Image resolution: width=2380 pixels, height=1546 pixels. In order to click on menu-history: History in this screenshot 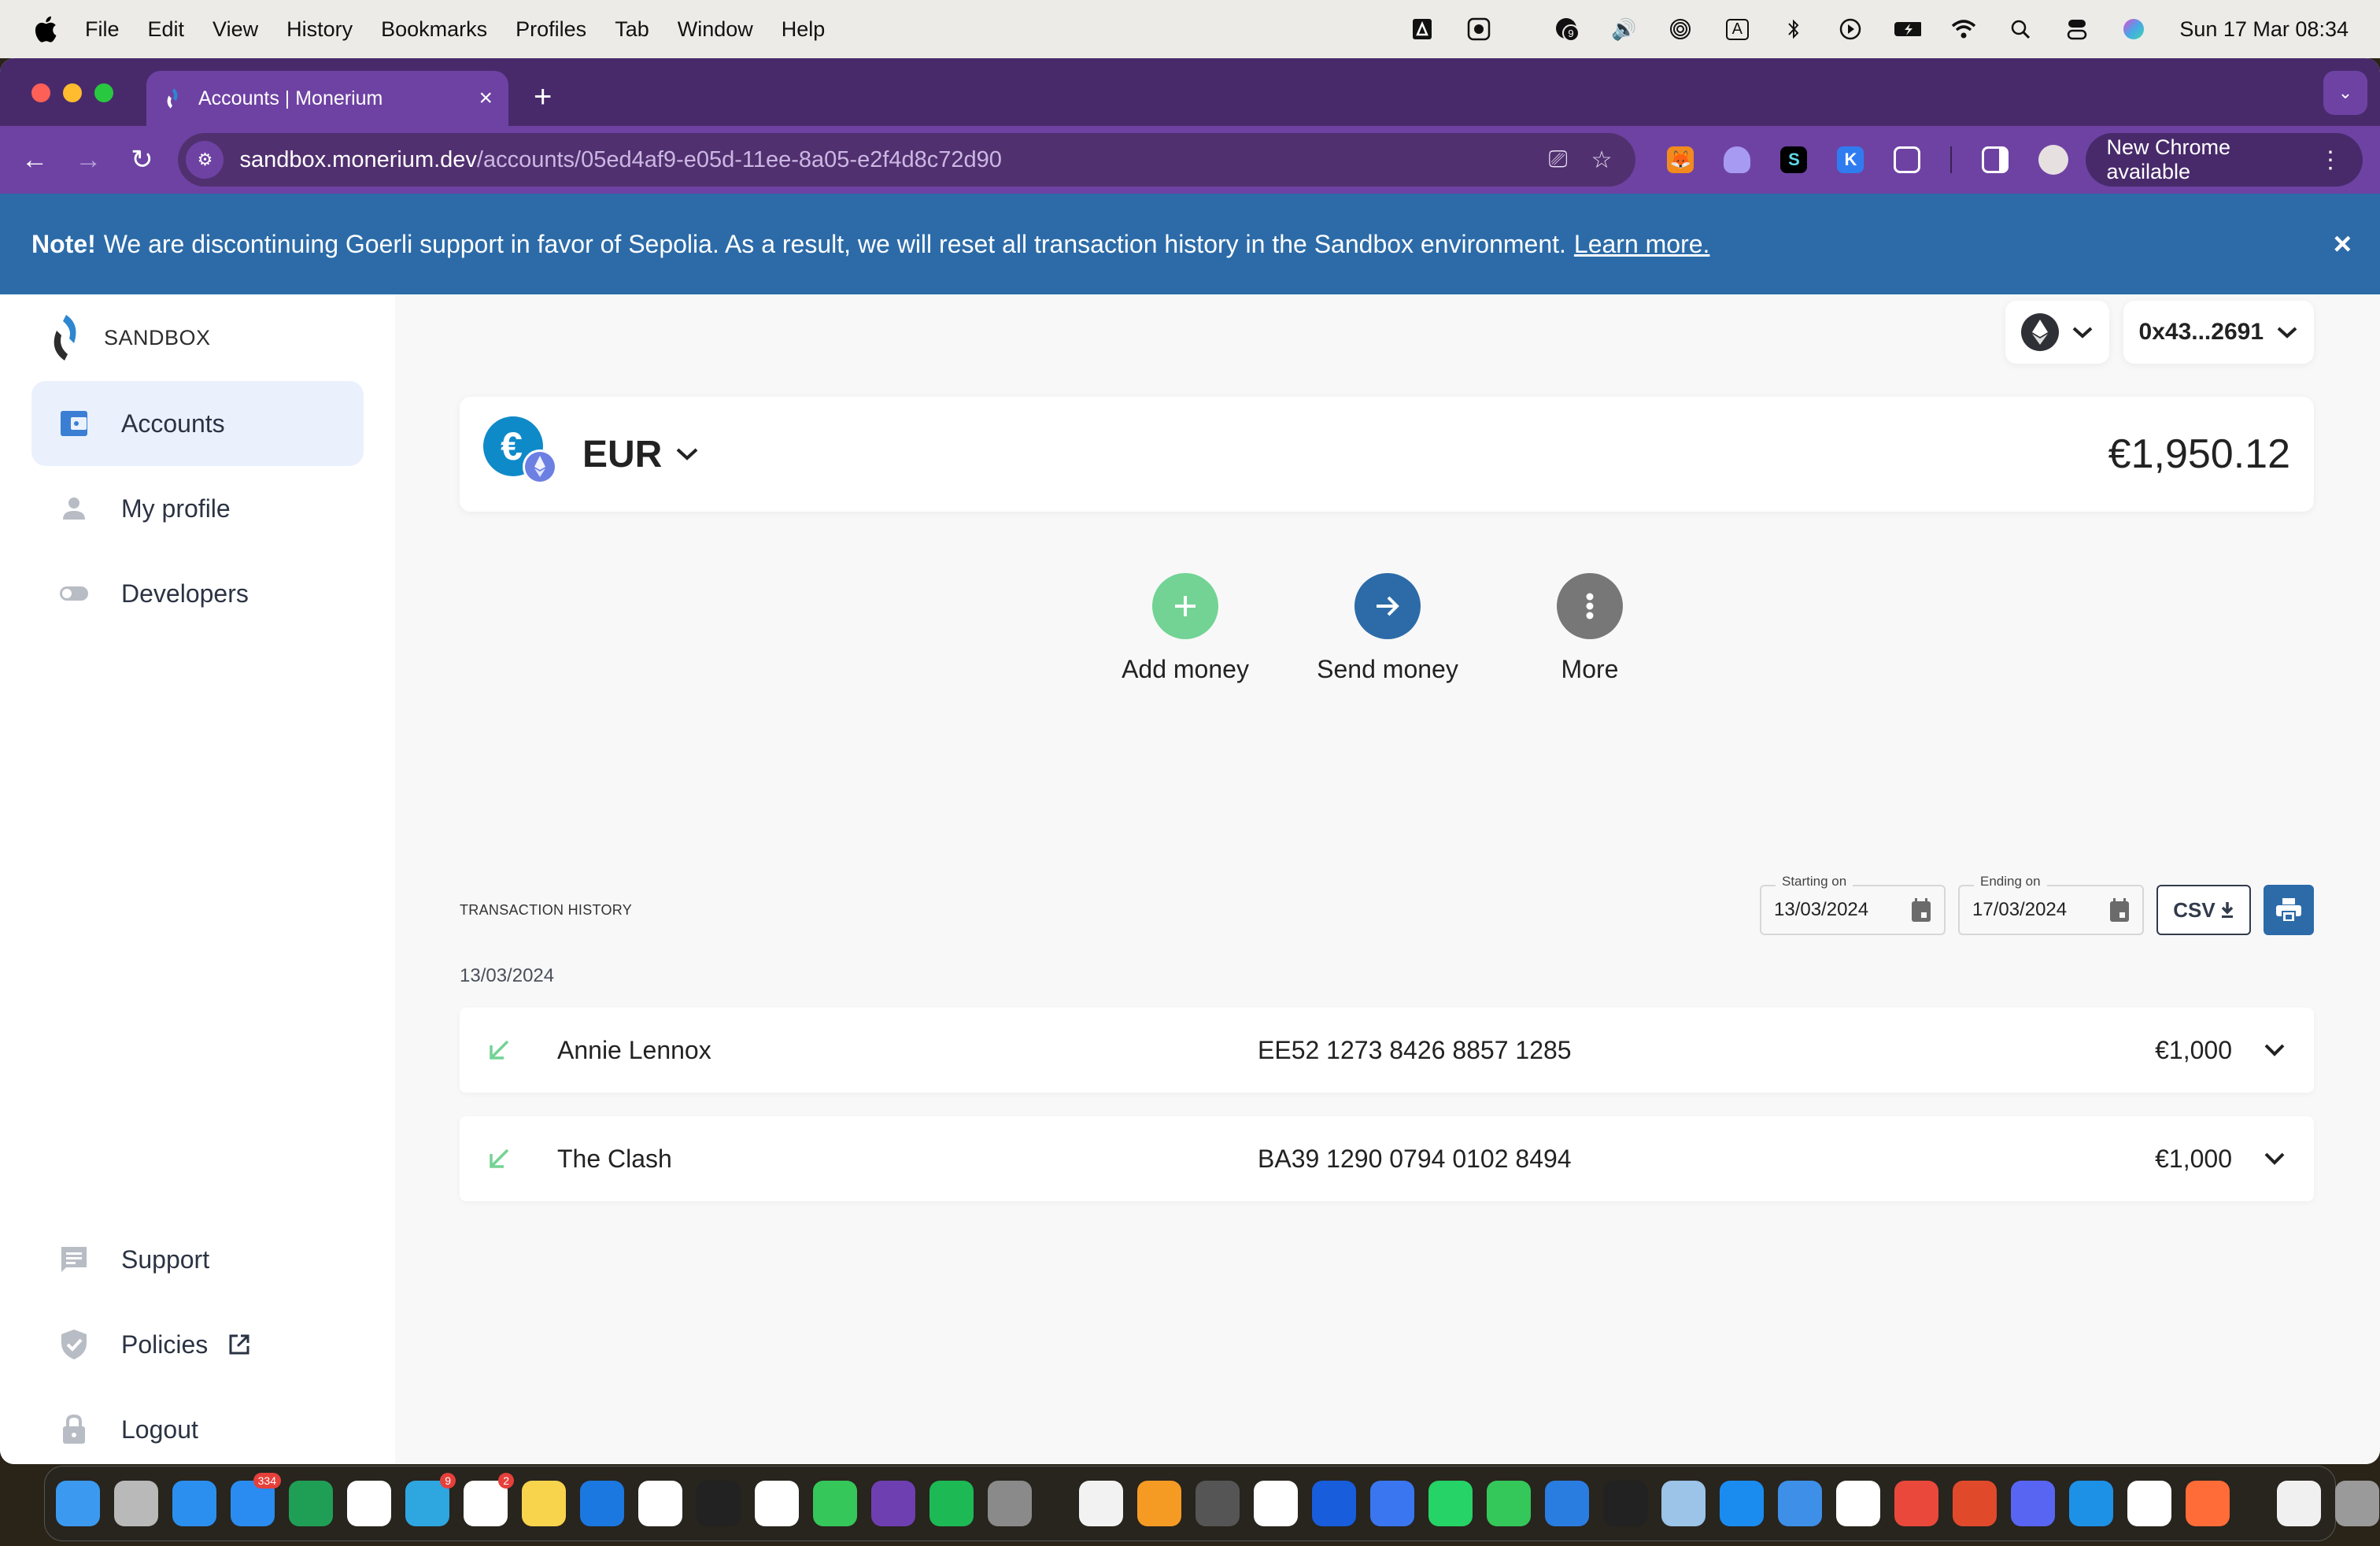, I will do `click(319, 29)`.